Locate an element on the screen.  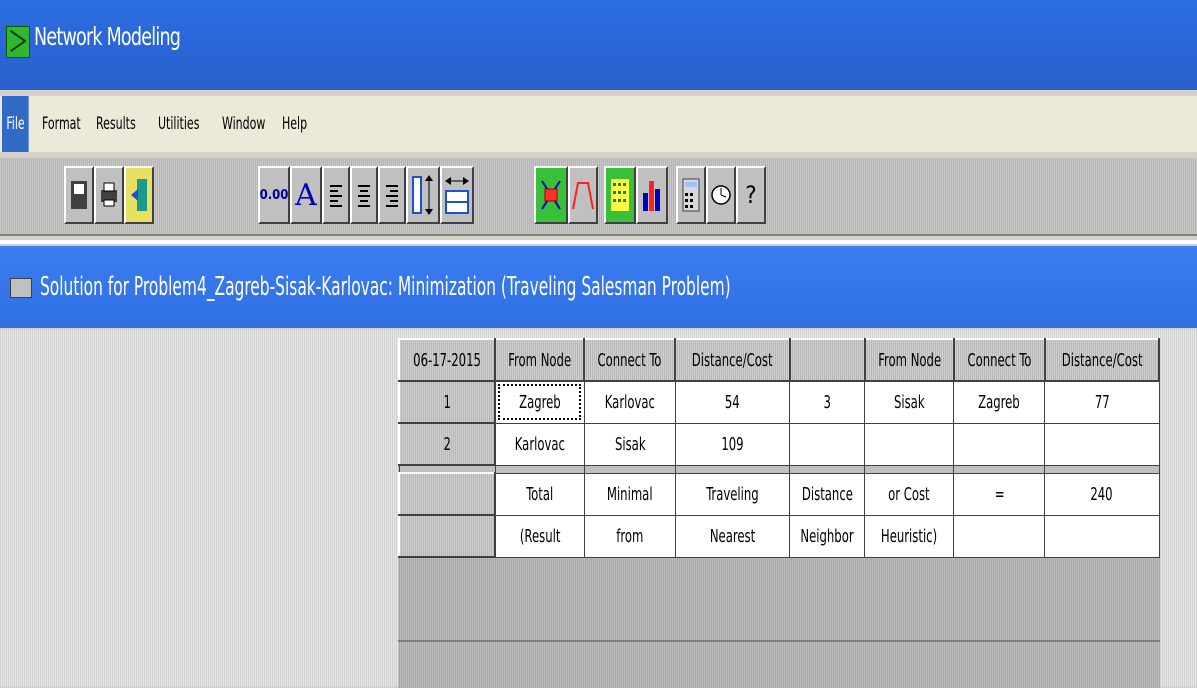
app-title: Network Modeling is located at coordinates (107, 36).